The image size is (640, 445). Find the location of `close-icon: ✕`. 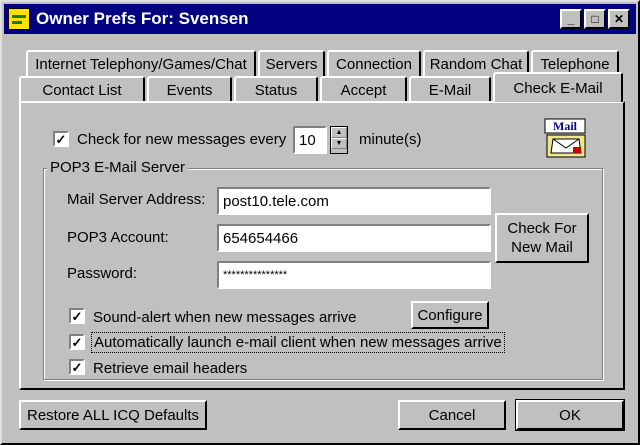

close-icon: ✕ is located at coordinates (619, 19).